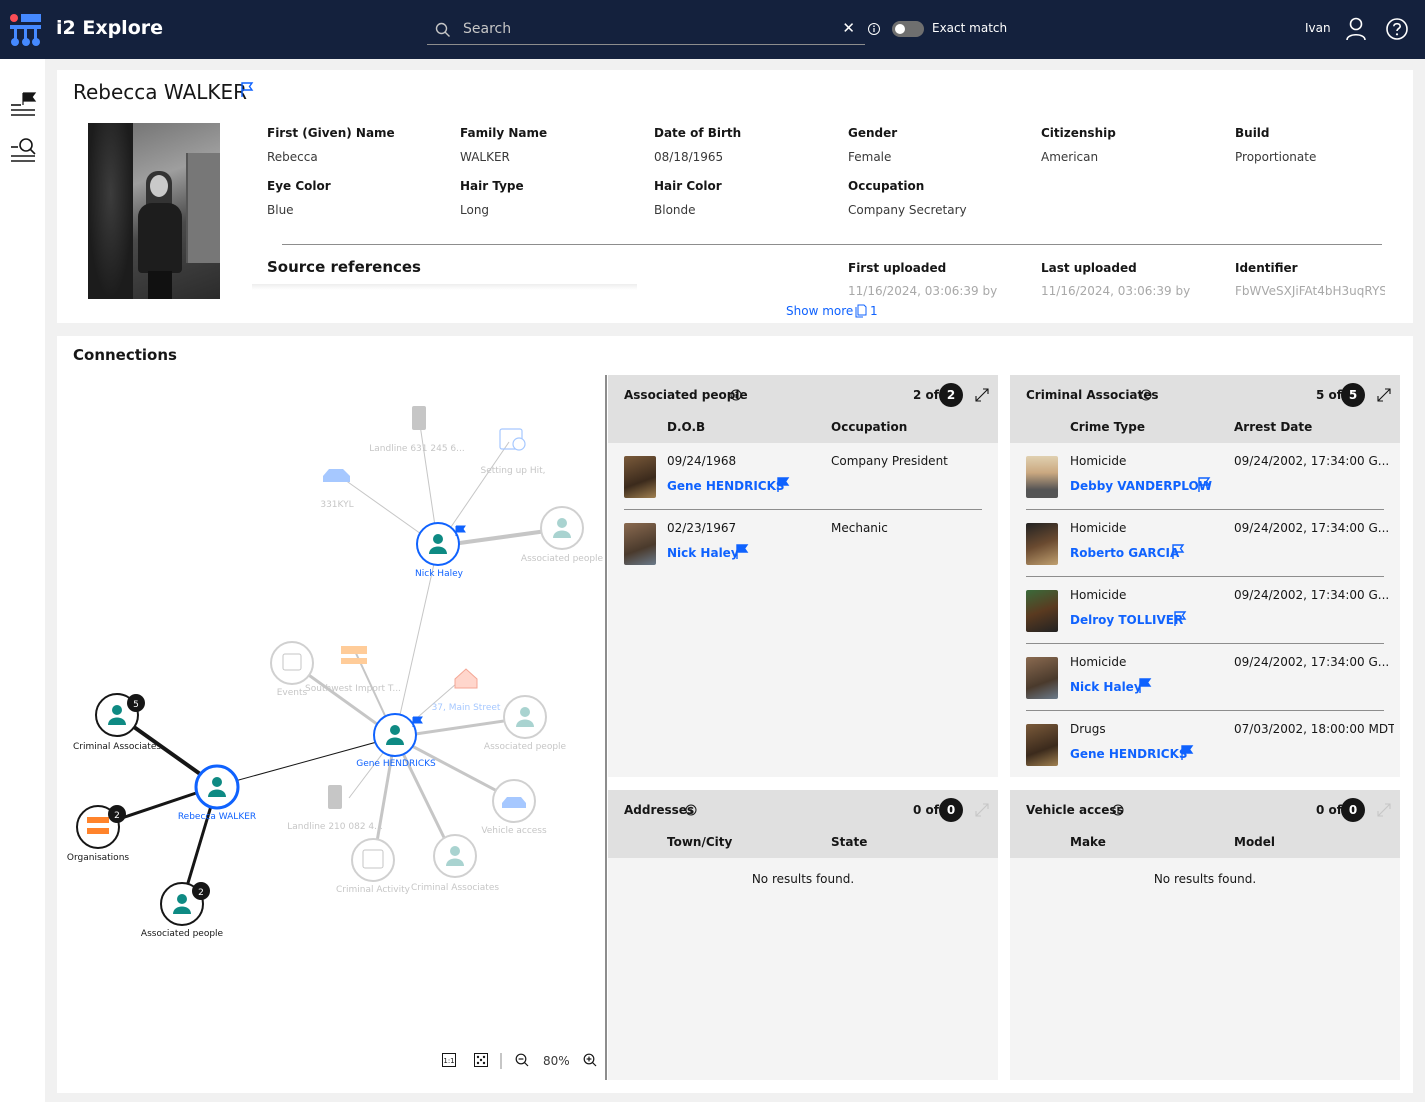 This screenshot has width=1425, height=1102. Describe the element at coordinates (688, 186) in the screenshot. I see `field-label: Hair Color` at that location.